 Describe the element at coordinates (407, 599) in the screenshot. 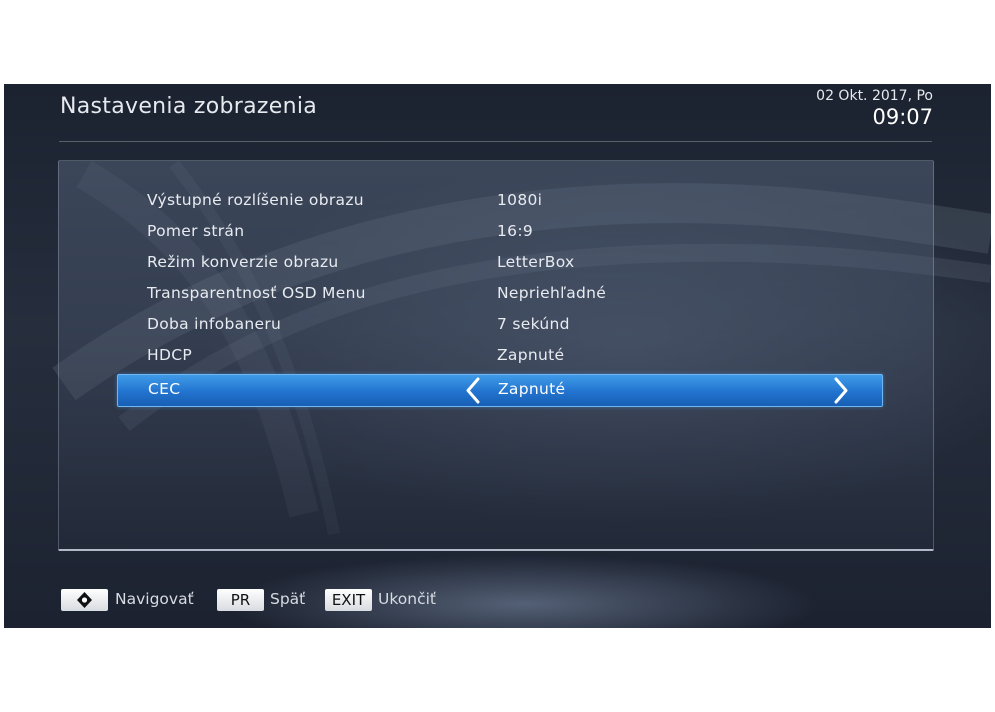

I see `exit-label: Ukončiť` at that location.